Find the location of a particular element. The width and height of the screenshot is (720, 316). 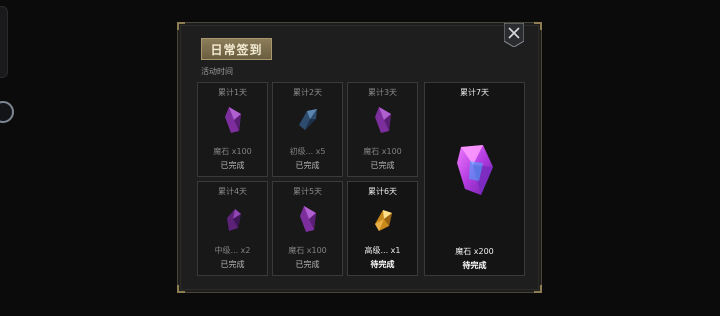

day-card-4: 累计4天 中级... x2 已完成 is located at coordinates (232, 228).